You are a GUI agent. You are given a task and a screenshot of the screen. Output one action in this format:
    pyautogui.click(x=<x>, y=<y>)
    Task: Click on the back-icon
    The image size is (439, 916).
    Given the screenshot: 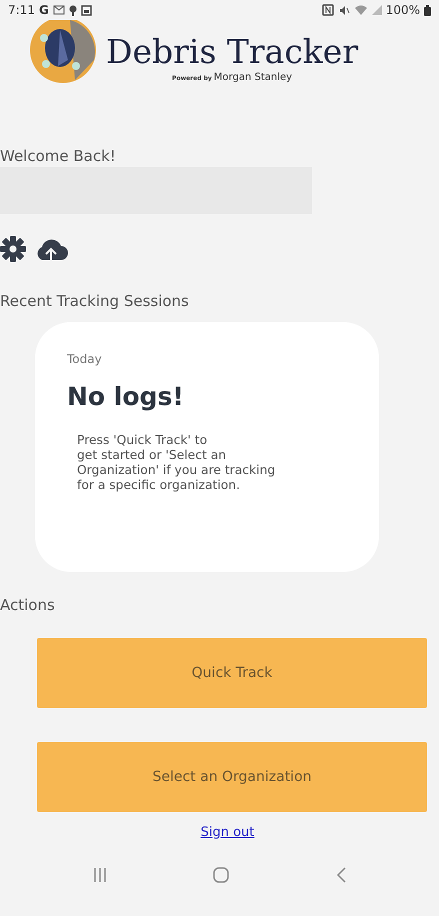 What is the action you would take?
    pyautogui.click(x=340, y=875)
    